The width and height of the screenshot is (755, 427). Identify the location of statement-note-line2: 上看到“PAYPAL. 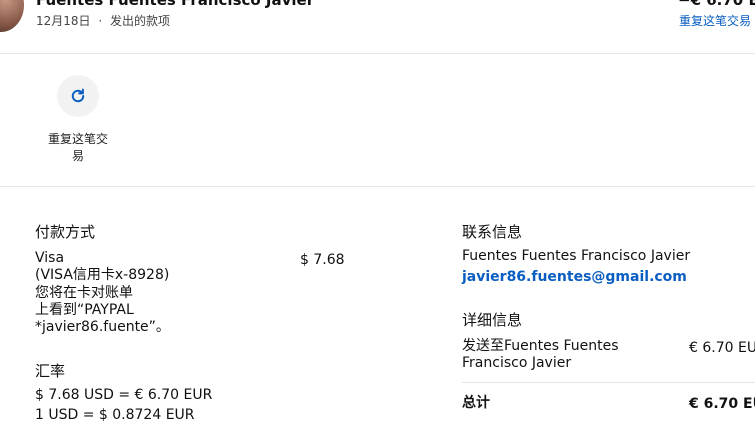
(84, 310).